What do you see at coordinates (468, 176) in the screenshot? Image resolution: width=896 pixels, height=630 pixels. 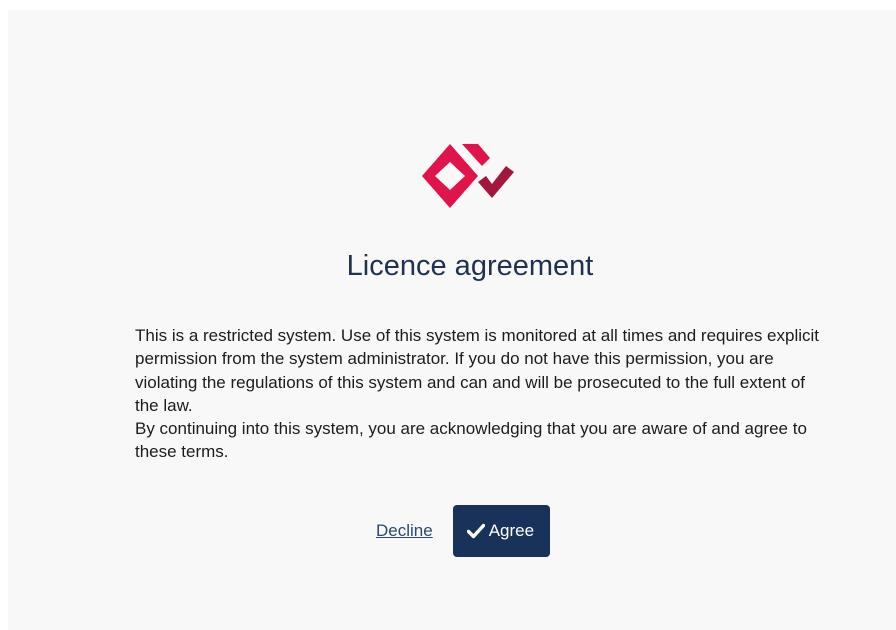 I see `logo-icon` at bounding box center [468, 176].